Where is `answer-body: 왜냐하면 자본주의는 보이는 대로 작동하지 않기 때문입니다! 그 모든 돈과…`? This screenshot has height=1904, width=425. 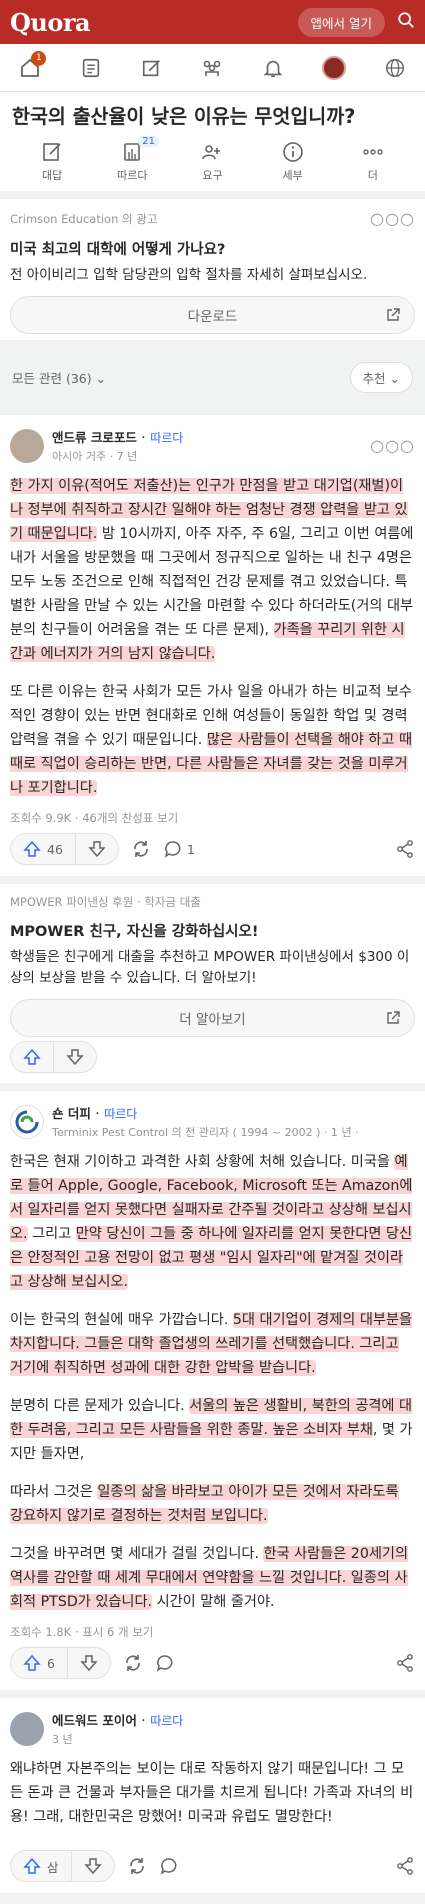 answer-body: 왜냐하면 자본주의는 보이는 대로 작동하지 않기 때문입니다! 그 모든 돈과… is located at coordinates (212, 1793).